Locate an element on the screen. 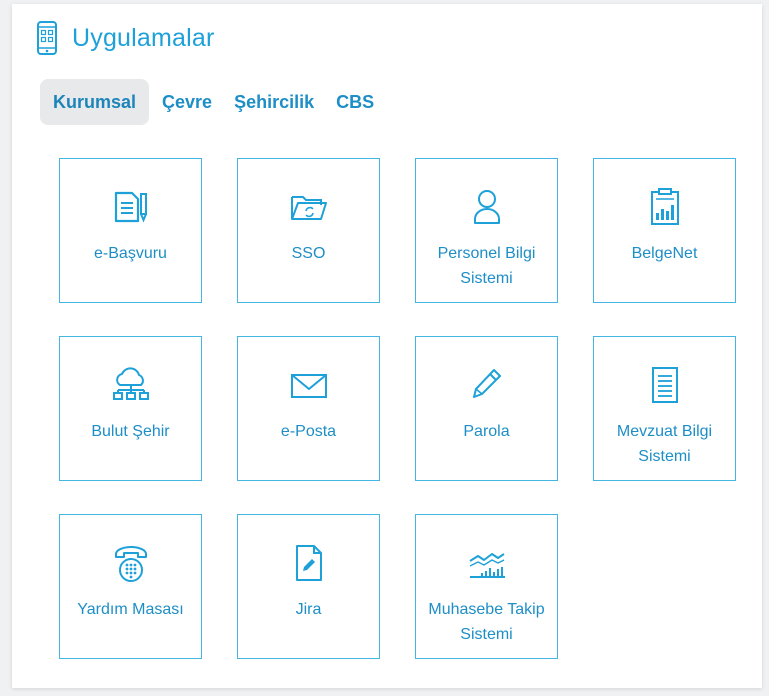  page-title: Uygulamalar is located at coordinates (143, 37).